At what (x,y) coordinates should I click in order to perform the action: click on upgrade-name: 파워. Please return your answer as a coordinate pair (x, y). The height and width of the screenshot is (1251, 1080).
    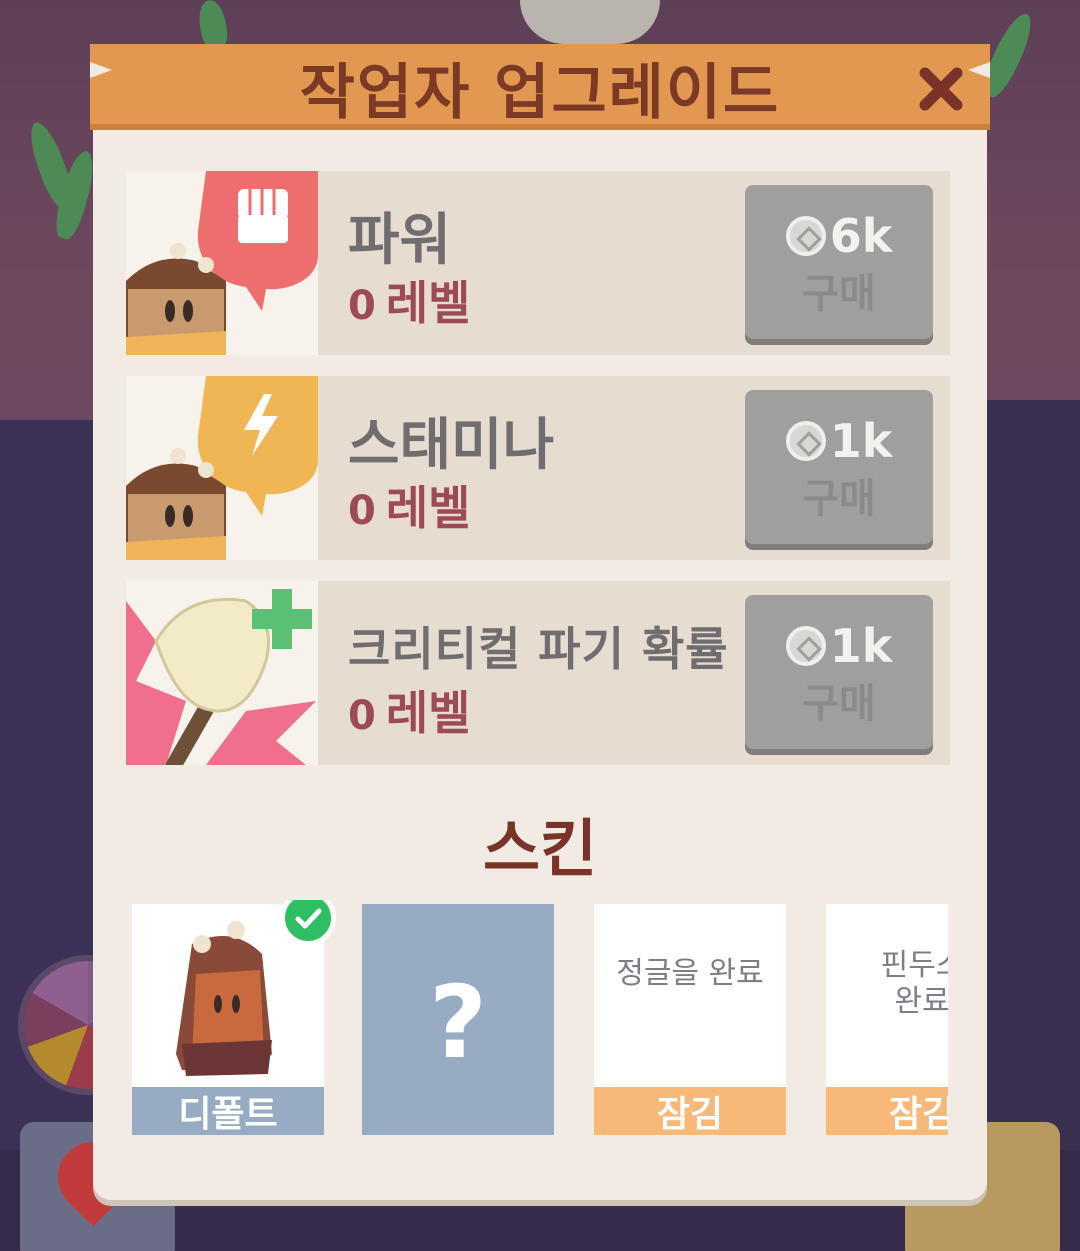
    Looking at the image, I should click on (400, 240).